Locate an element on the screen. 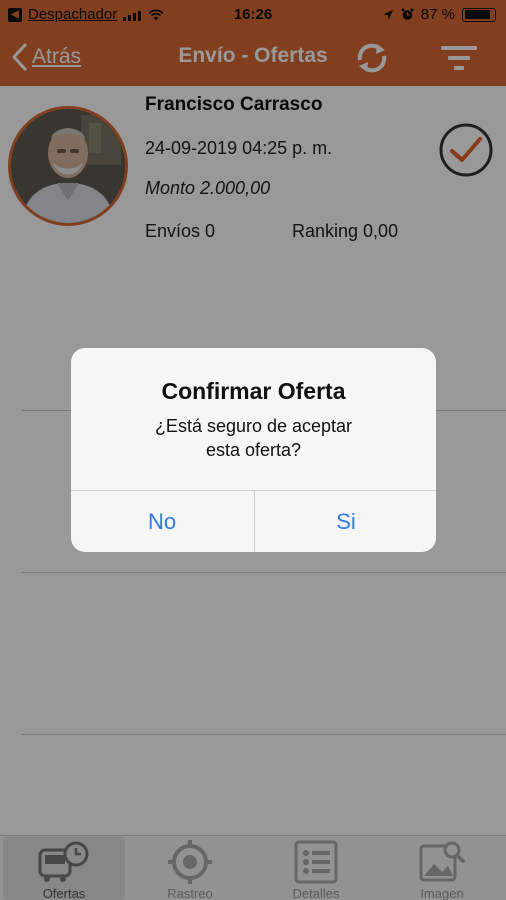 The height and width of the screenshot is (900, 506). dialog-title: Confirmar Oferta is located at coordinates (253, 391).